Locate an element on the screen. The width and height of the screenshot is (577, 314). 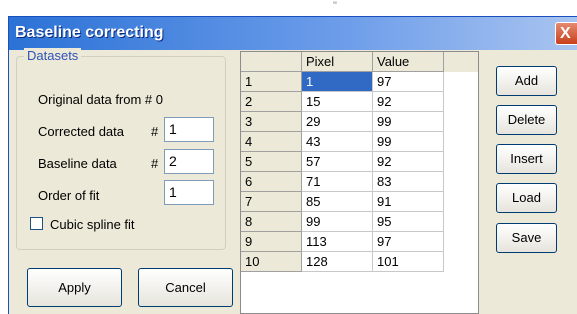
table-row: 3 29 99 is located at coordinates (359, 122).